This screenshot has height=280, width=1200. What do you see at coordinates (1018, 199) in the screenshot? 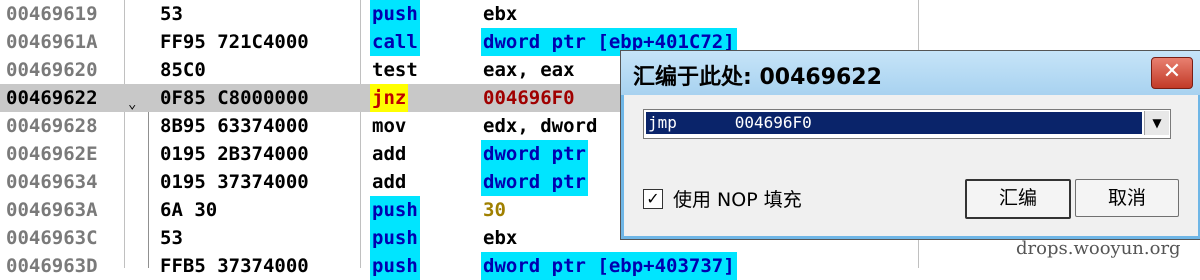
I see `assemble-button: 汇编` at bounding box center [1018, 199].